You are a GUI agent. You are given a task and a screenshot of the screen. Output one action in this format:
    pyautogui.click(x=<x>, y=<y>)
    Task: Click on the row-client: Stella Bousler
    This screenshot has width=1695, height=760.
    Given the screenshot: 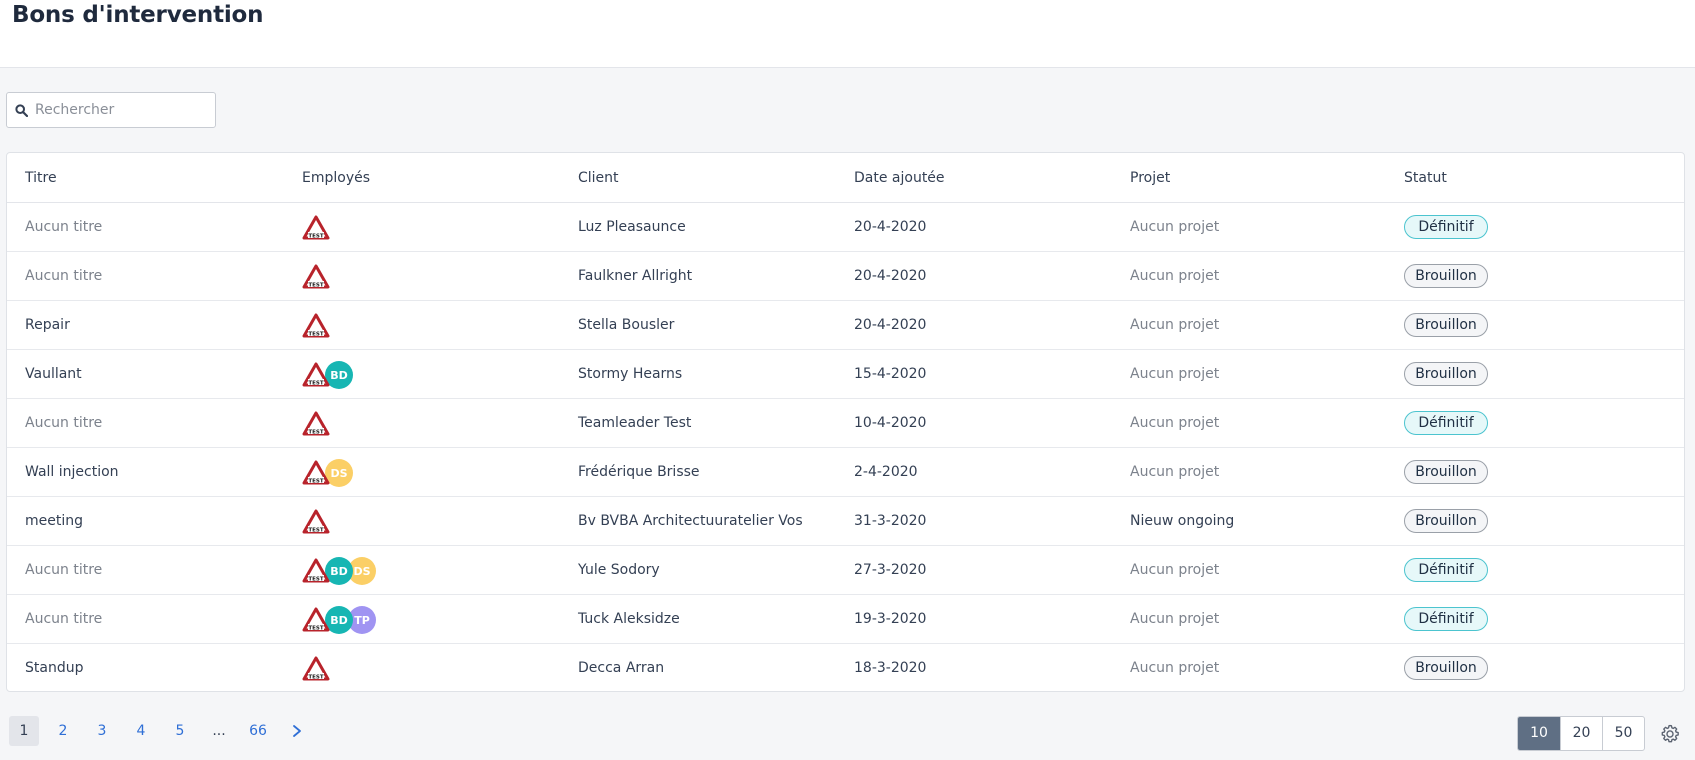 What is the action you would take?
    pyautogui.click(x=626, y=325)
    